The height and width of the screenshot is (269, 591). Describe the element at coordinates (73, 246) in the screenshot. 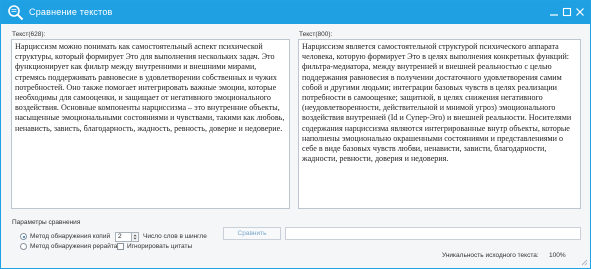

I see `method-rewrite-label: Метод обнаружения рерайта` at that location.